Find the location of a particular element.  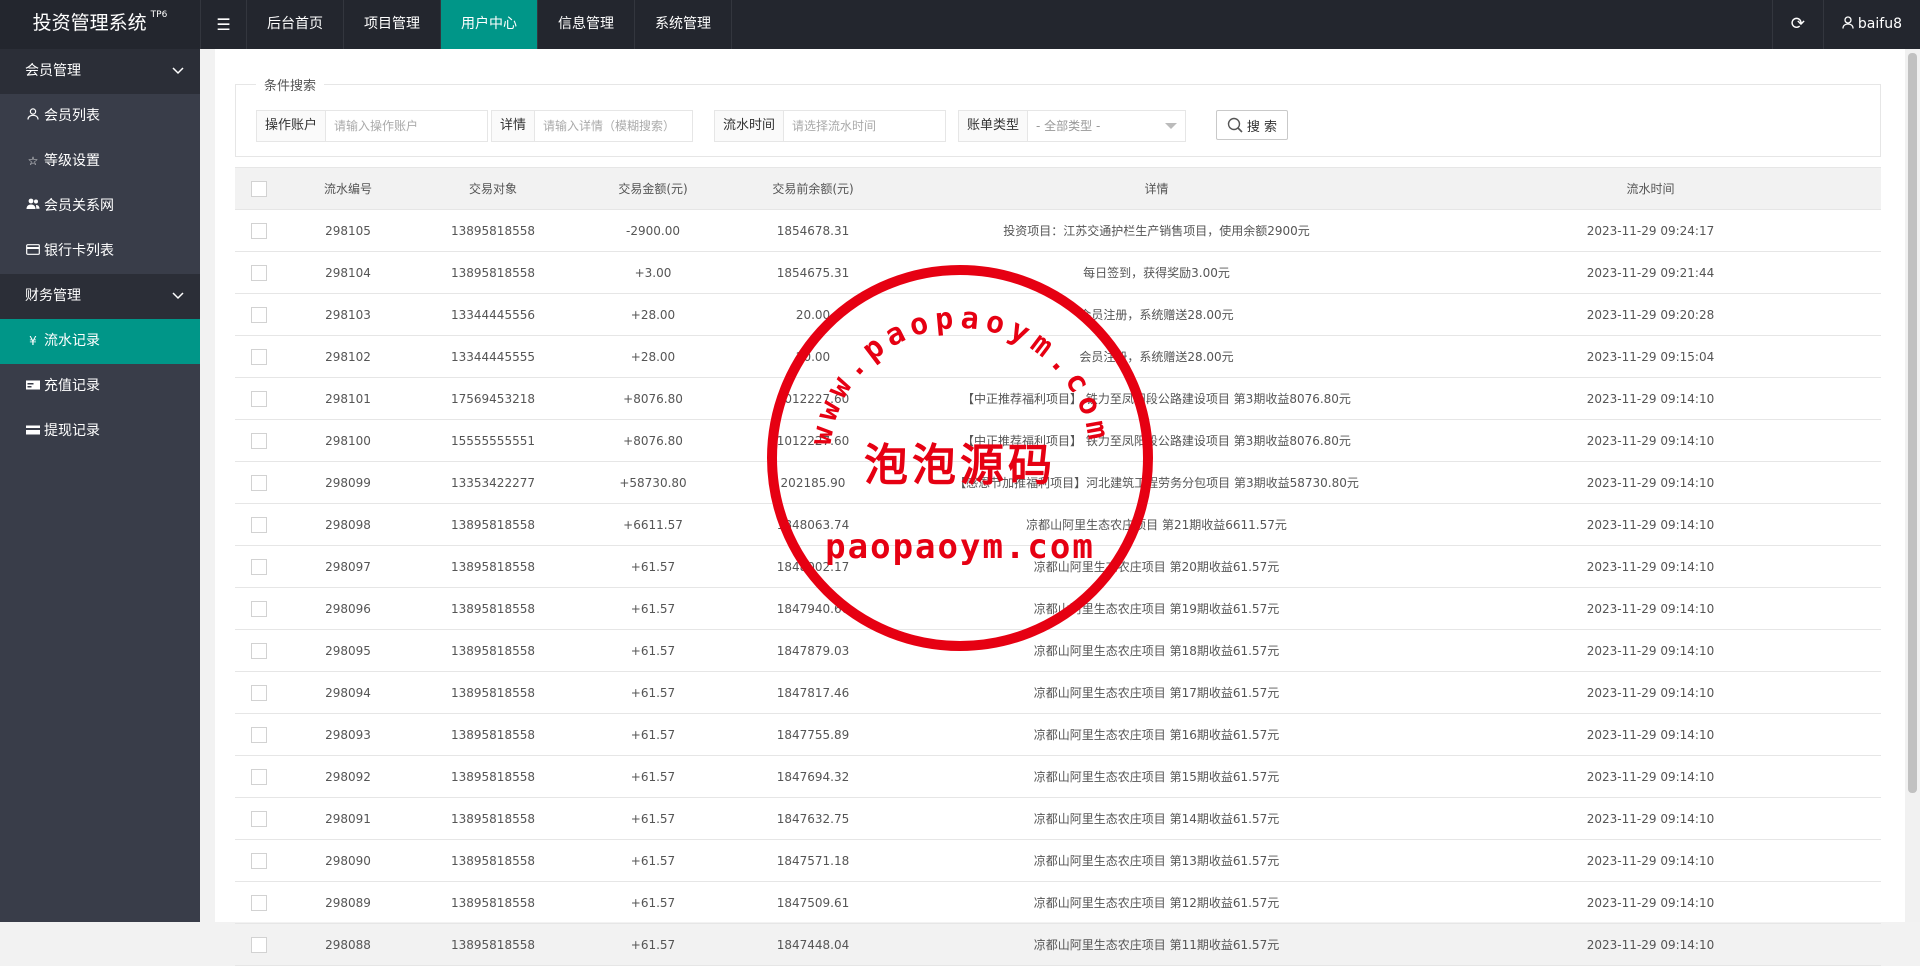

row-detail: 【中正推荐福利项目】 铁力至凤阳段公路建设项目 第3期收益8076.80元 is located at coordinates (1156, 440).